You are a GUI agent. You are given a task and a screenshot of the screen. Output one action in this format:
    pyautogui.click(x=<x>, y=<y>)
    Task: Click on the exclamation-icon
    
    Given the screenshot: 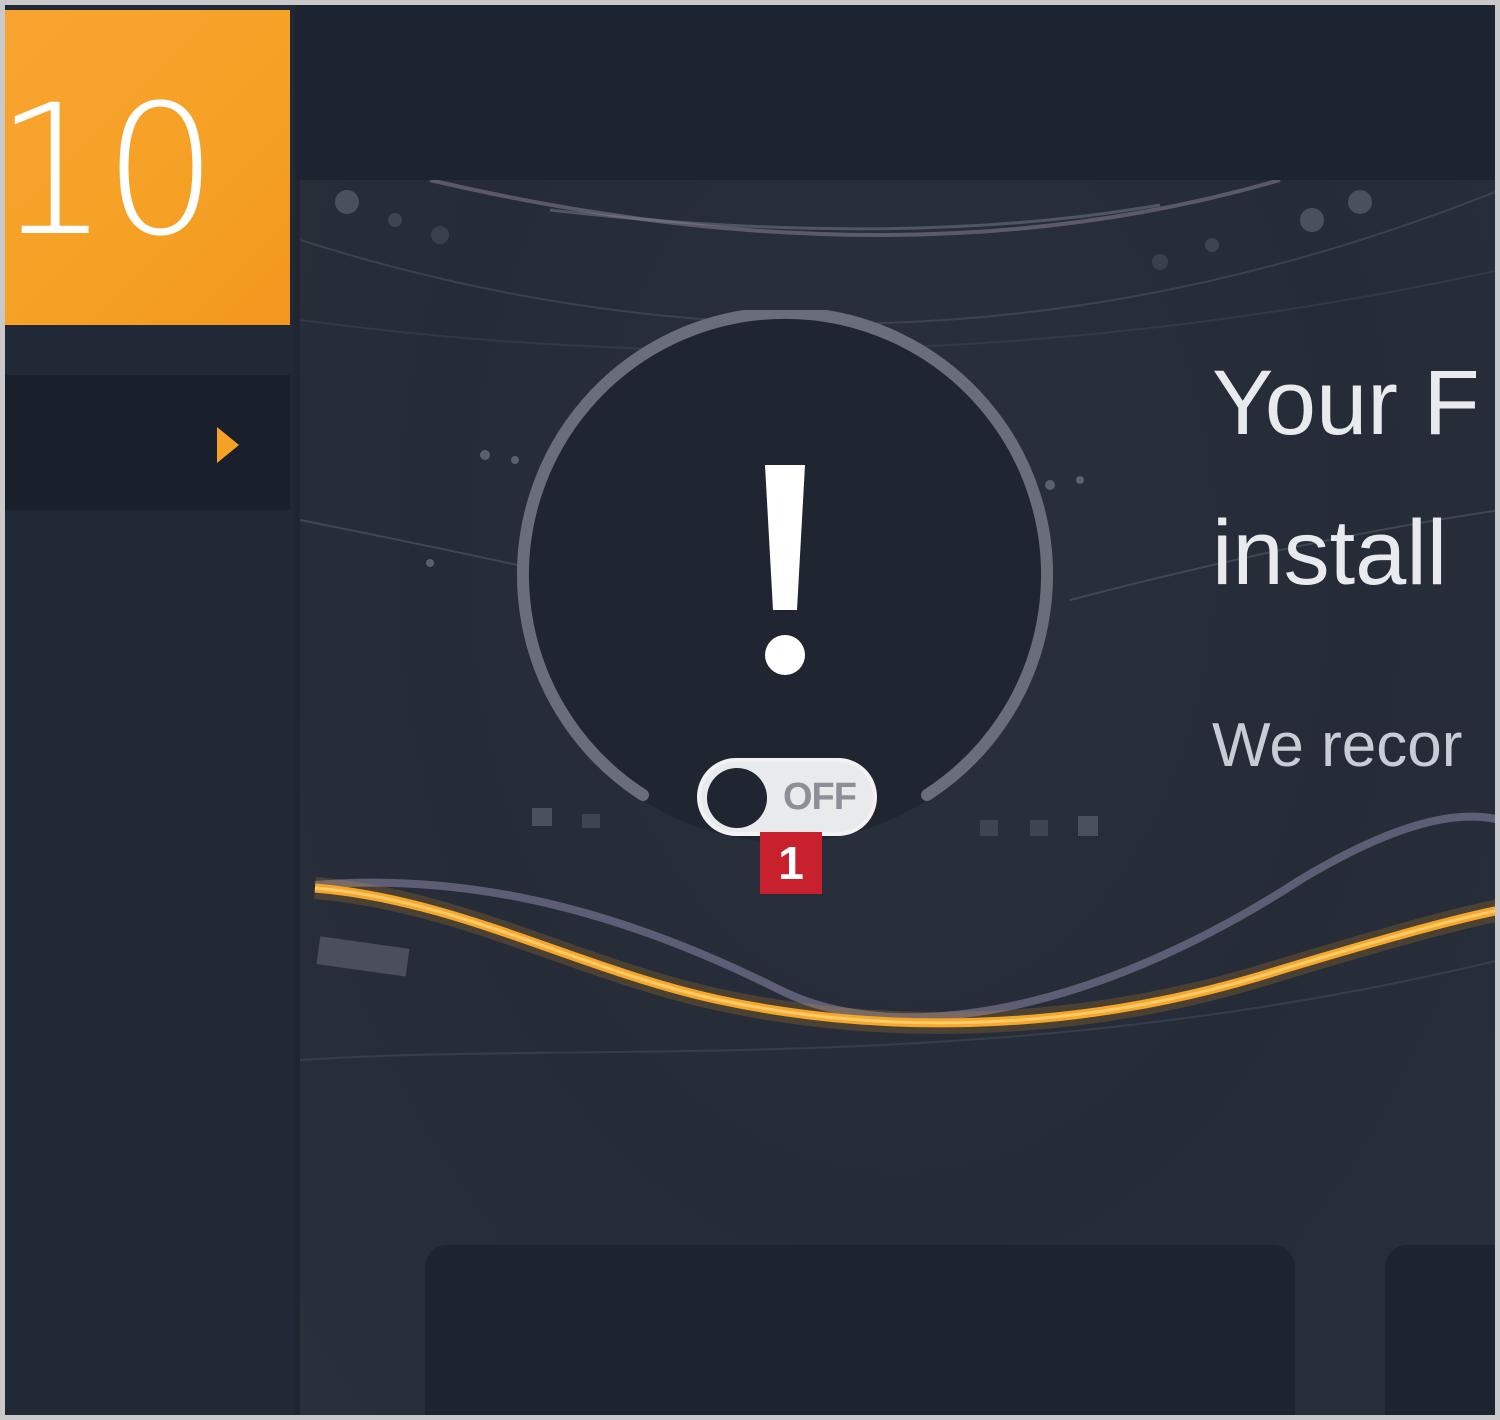 What is the action you would take?
    pyautogui.click(x=785, y=570)
    